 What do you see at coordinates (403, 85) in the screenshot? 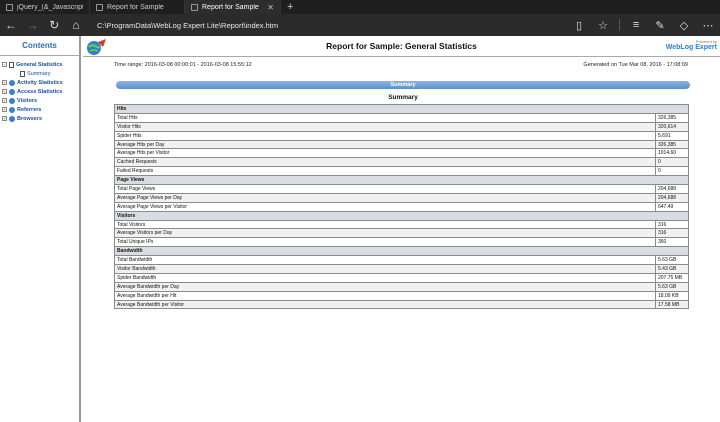
I see `summary-section-bar: Summary` at bounding box center [403, 85].